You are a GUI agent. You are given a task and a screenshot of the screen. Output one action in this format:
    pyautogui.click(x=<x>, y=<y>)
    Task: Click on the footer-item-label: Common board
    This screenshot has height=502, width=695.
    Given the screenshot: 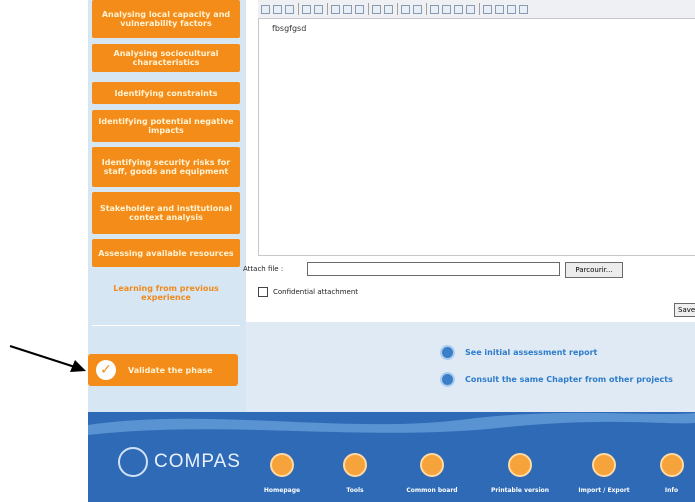 What is the action you would take?
    pyautogui.click(x=432, y=490)
    